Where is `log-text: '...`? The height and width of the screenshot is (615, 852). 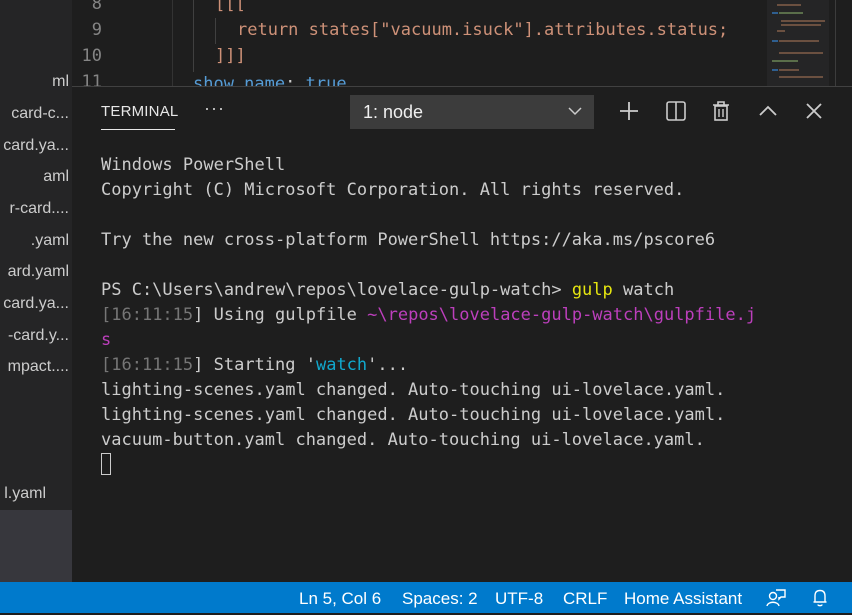
log-text: '... is located at coordinates (388, 365).